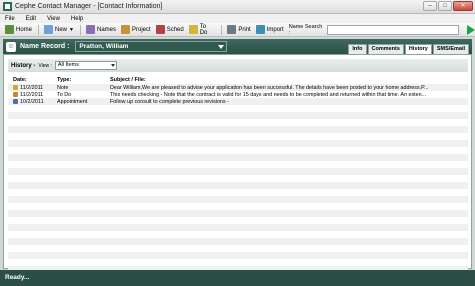  I want to click on history-title: History -, so click(23, 65).